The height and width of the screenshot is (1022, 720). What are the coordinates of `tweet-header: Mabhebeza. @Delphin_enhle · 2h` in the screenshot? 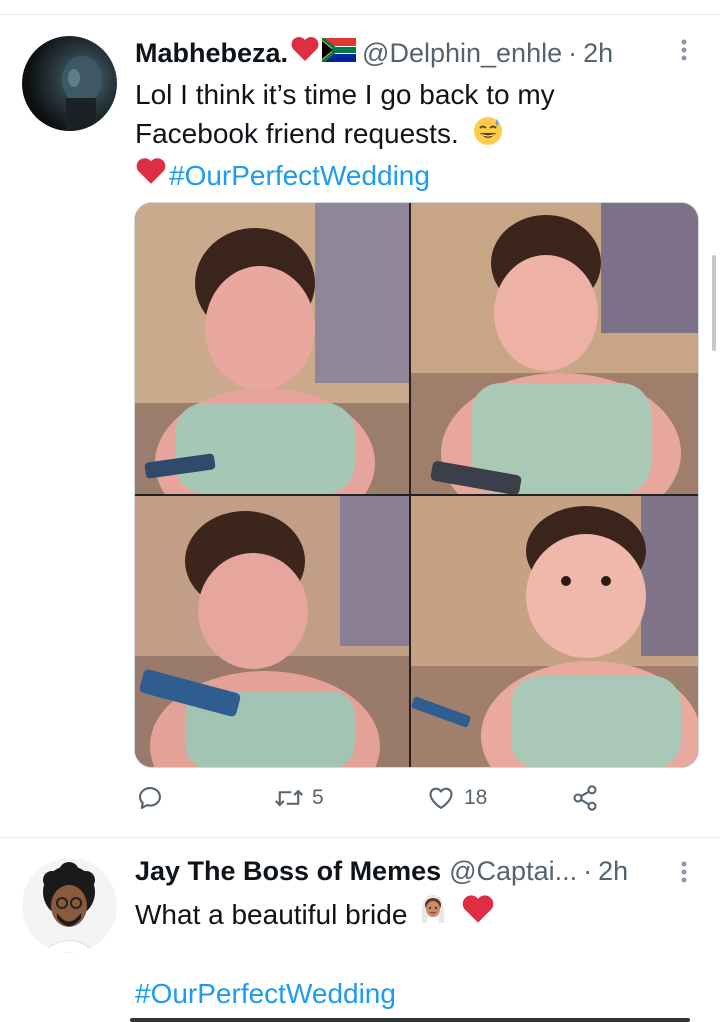 It's located at (374, 52).